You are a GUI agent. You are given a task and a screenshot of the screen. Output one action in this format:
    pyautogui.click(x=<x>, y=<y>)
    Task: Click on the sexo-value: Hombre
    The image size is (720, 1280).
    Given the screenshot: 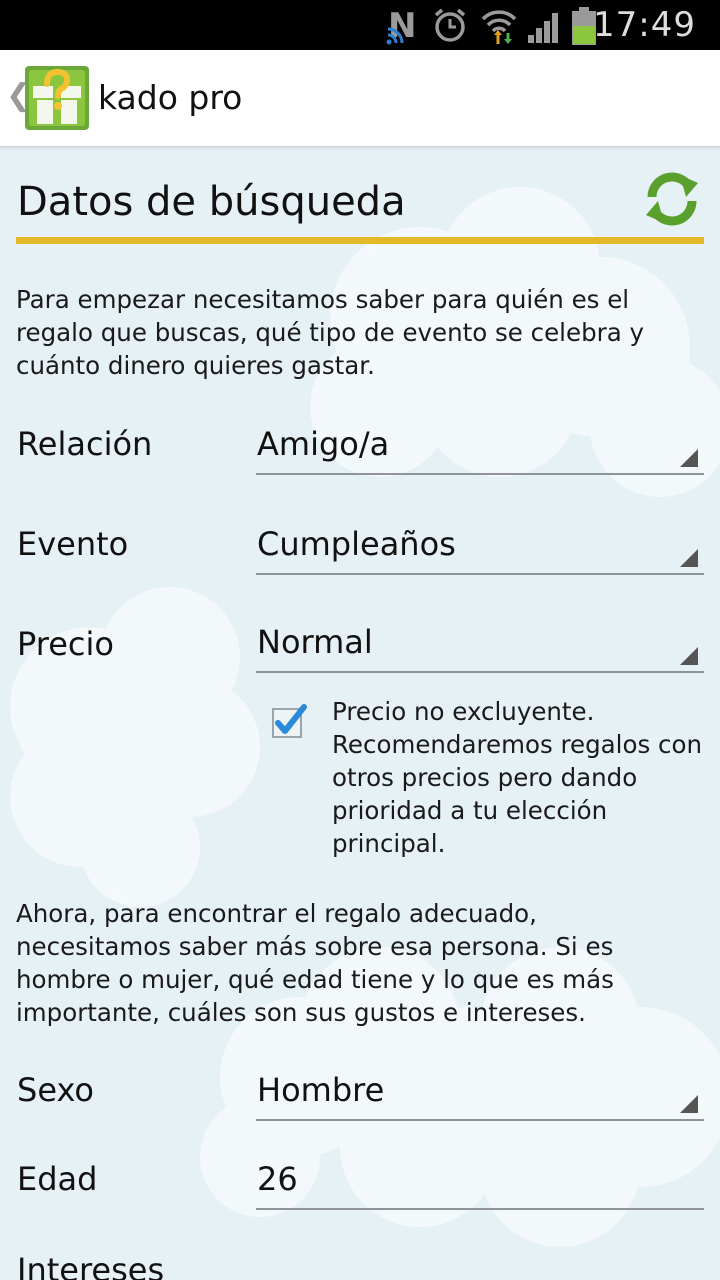 What is the action you would take?
    pyautogui.click(x=321, y=1090)
    